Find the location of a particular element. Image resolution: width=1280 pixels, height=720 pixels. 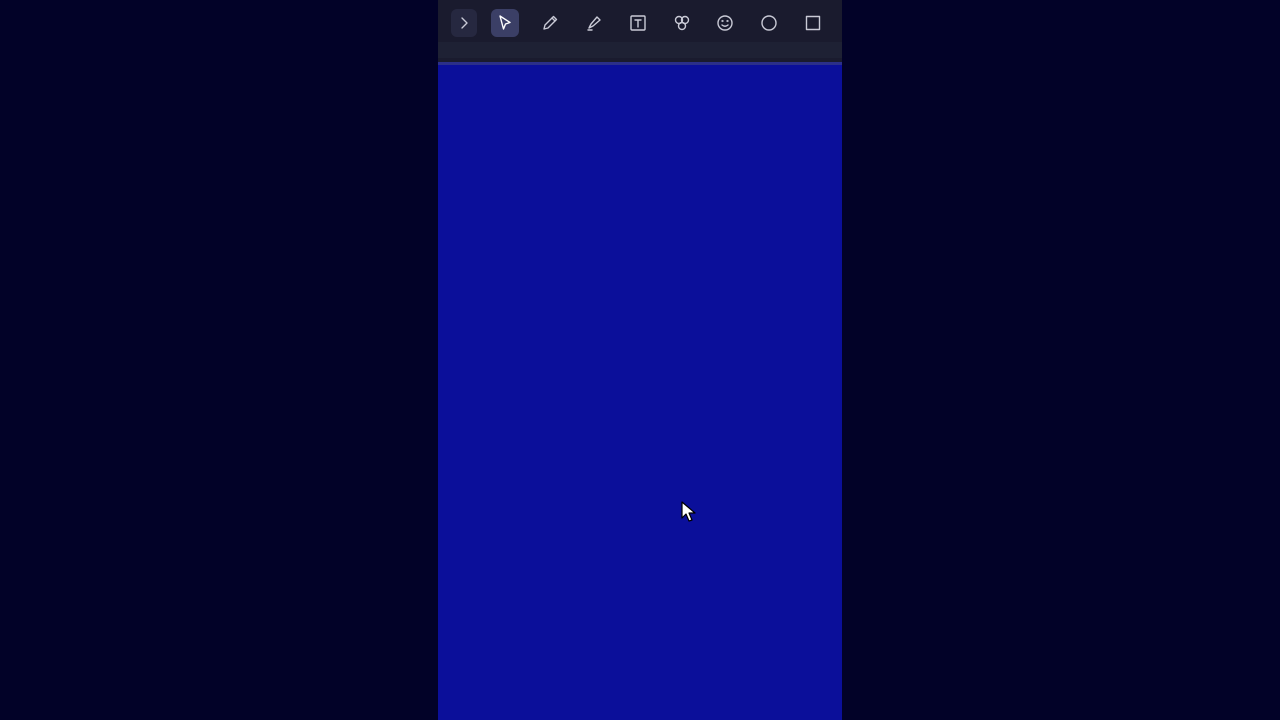

mouse-pointer-icon is located at coordinates (688, 511).